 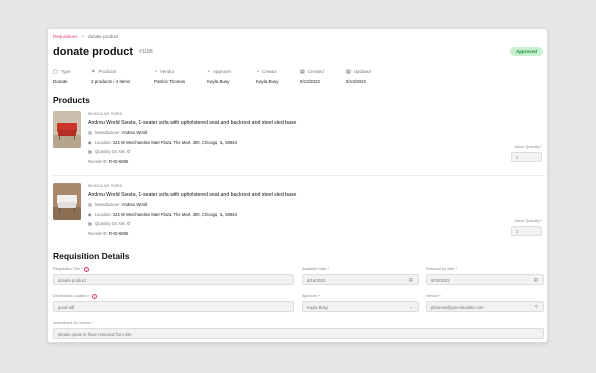 I want to click on meta-type-value: Donate, so click(x=60, y=81).